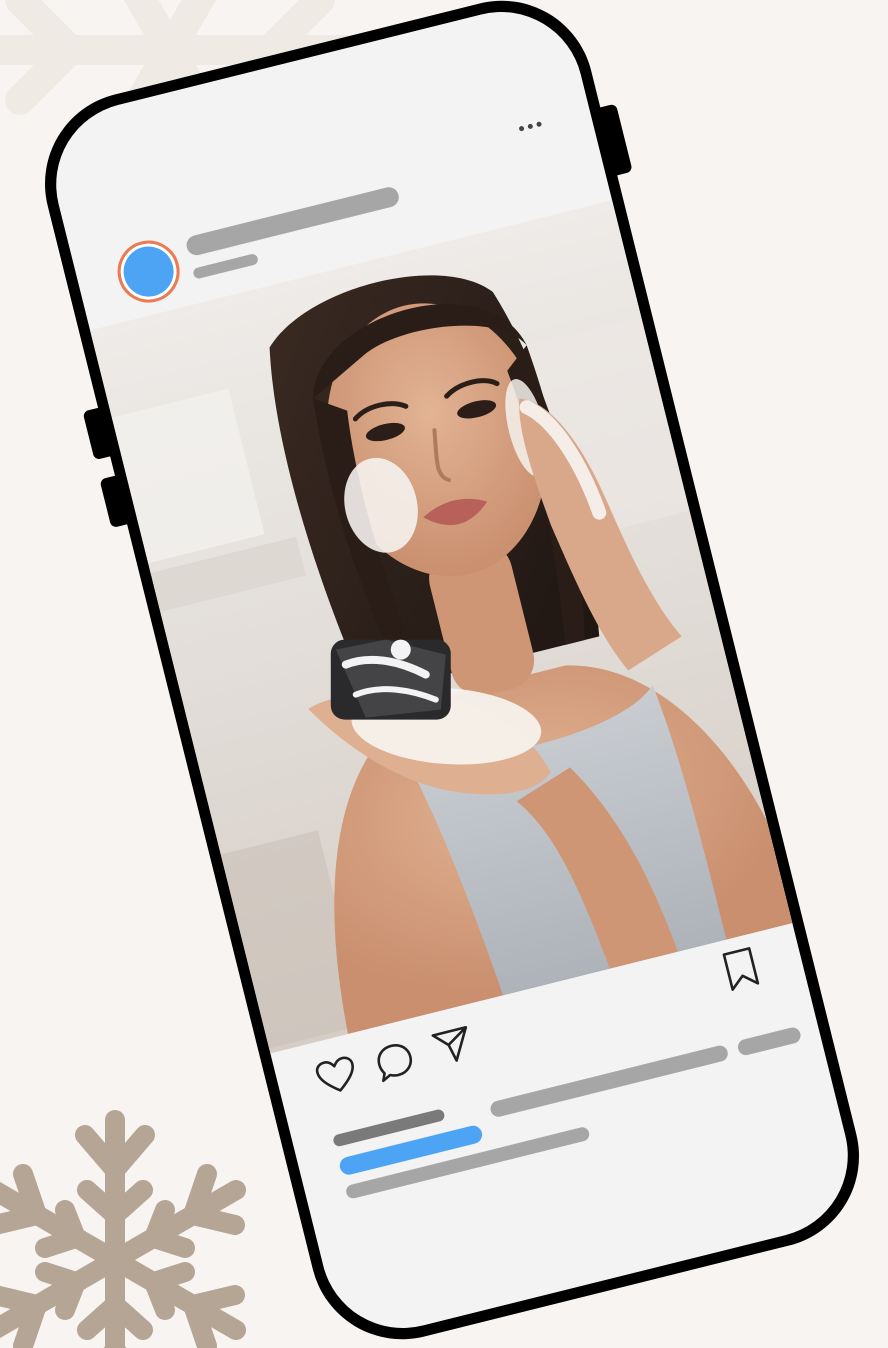 The height and width of the screenshot is (1348, 888). Describe the element at coordinates (225, 266) in the screenshot. I see `location-placeholder` at that location.